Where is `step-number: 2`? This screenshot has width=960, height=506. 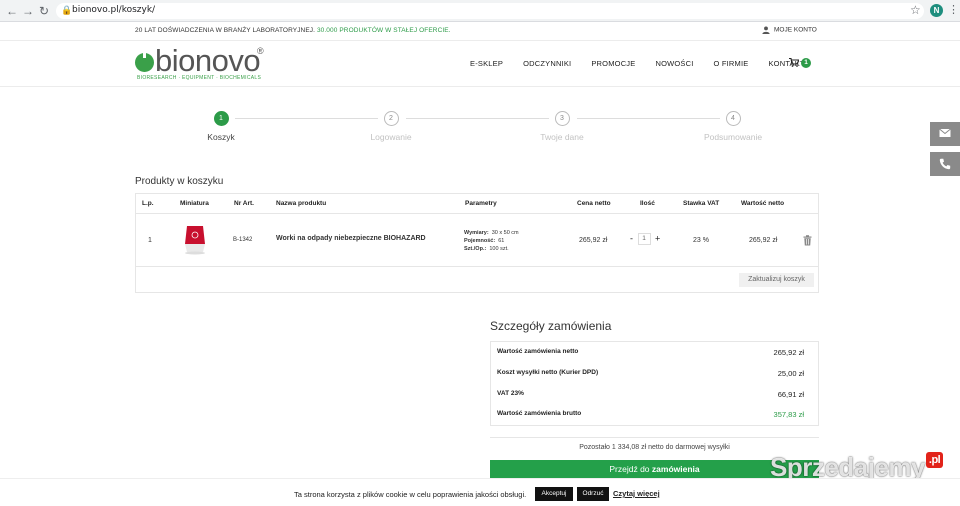 step-number: 2 is located at coordinates (391, 118).